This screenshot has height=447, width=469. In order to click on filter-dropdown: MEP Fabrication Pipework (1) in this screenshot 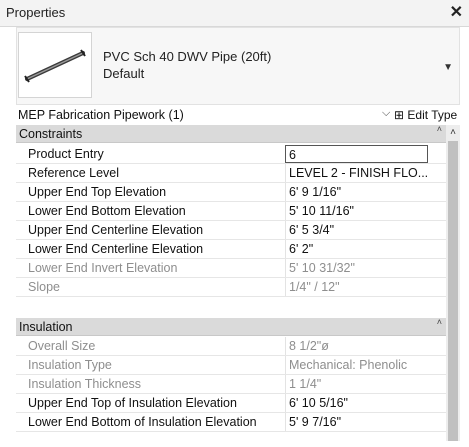, I will do `click(101, 115)`.